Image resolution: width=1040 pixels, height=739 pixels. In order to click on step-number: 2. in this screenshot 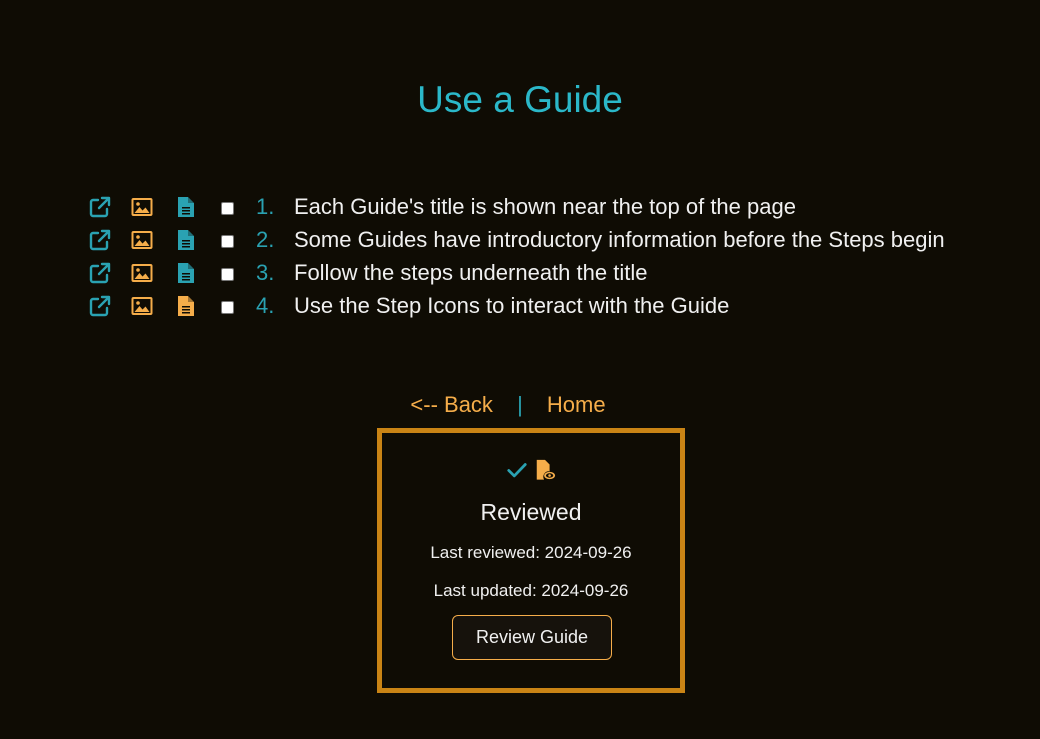, I will do `click(265, 239)`.